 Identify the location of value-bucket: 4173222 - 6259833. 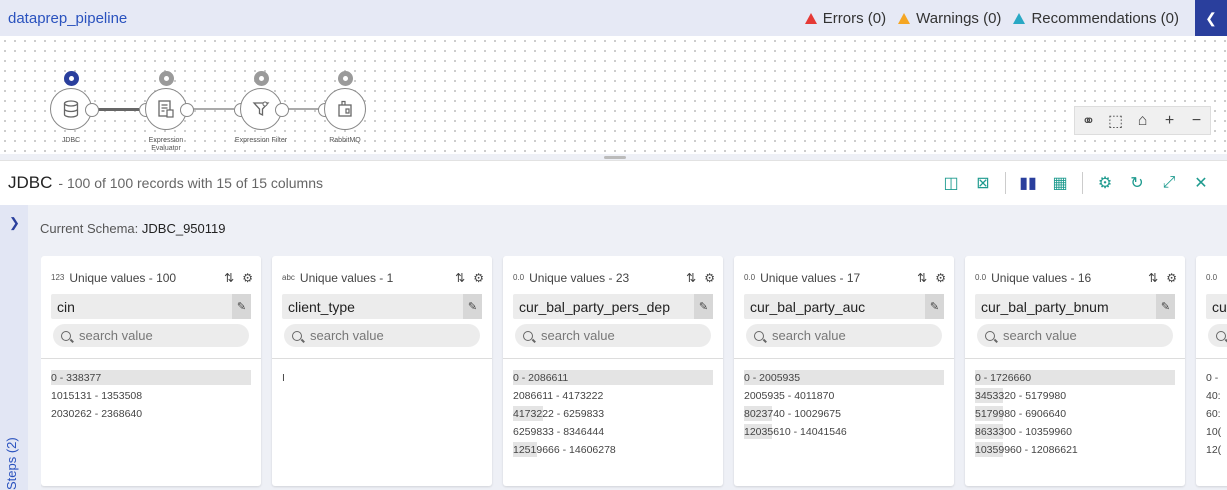
(613, 414).